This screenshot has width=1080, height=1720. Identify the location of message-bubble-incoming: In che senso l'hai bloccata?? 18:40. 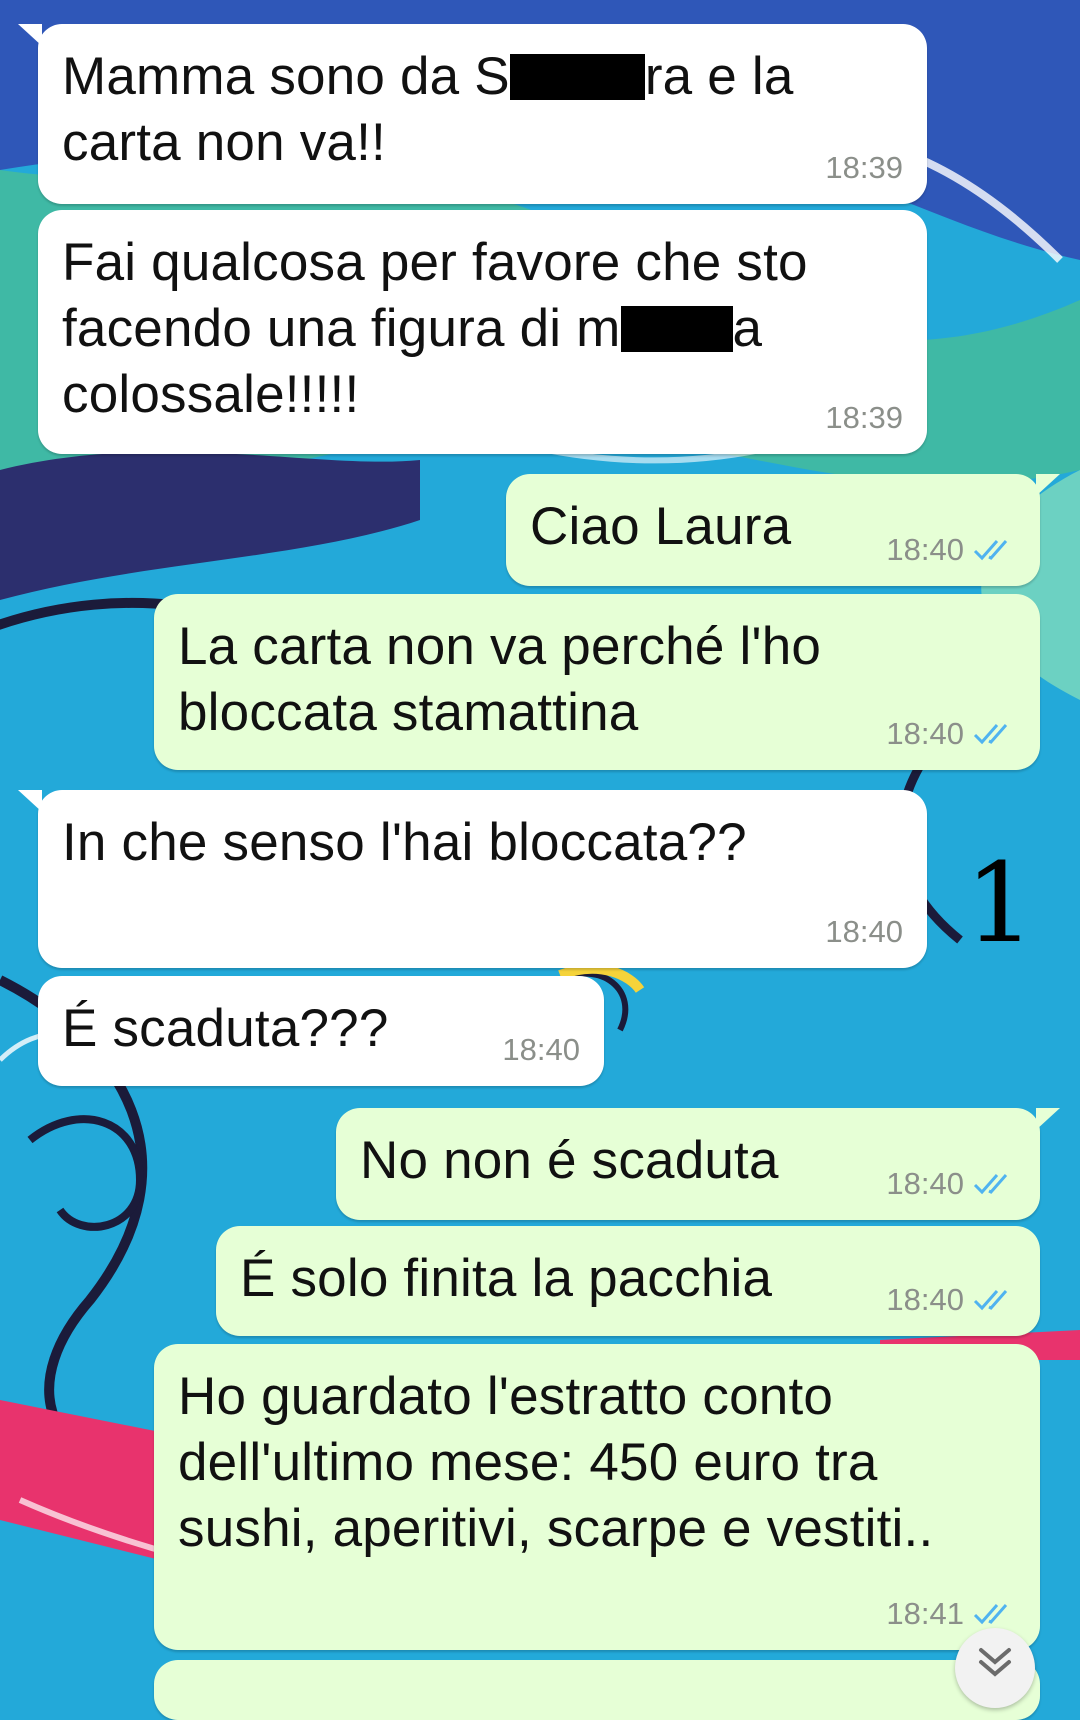
(472, 879).